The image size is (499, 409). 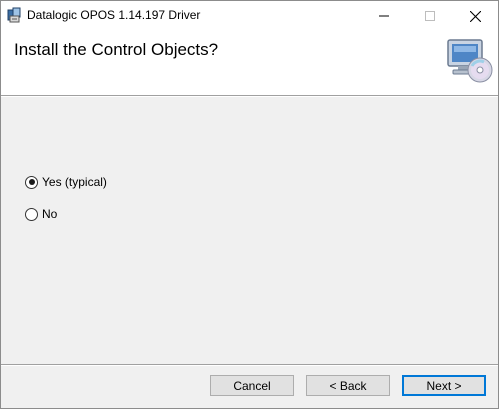 What do you see at coordinates (348, 385) in the screenshot?
I see `back-button: < Back` at bounding box center [348, 385].